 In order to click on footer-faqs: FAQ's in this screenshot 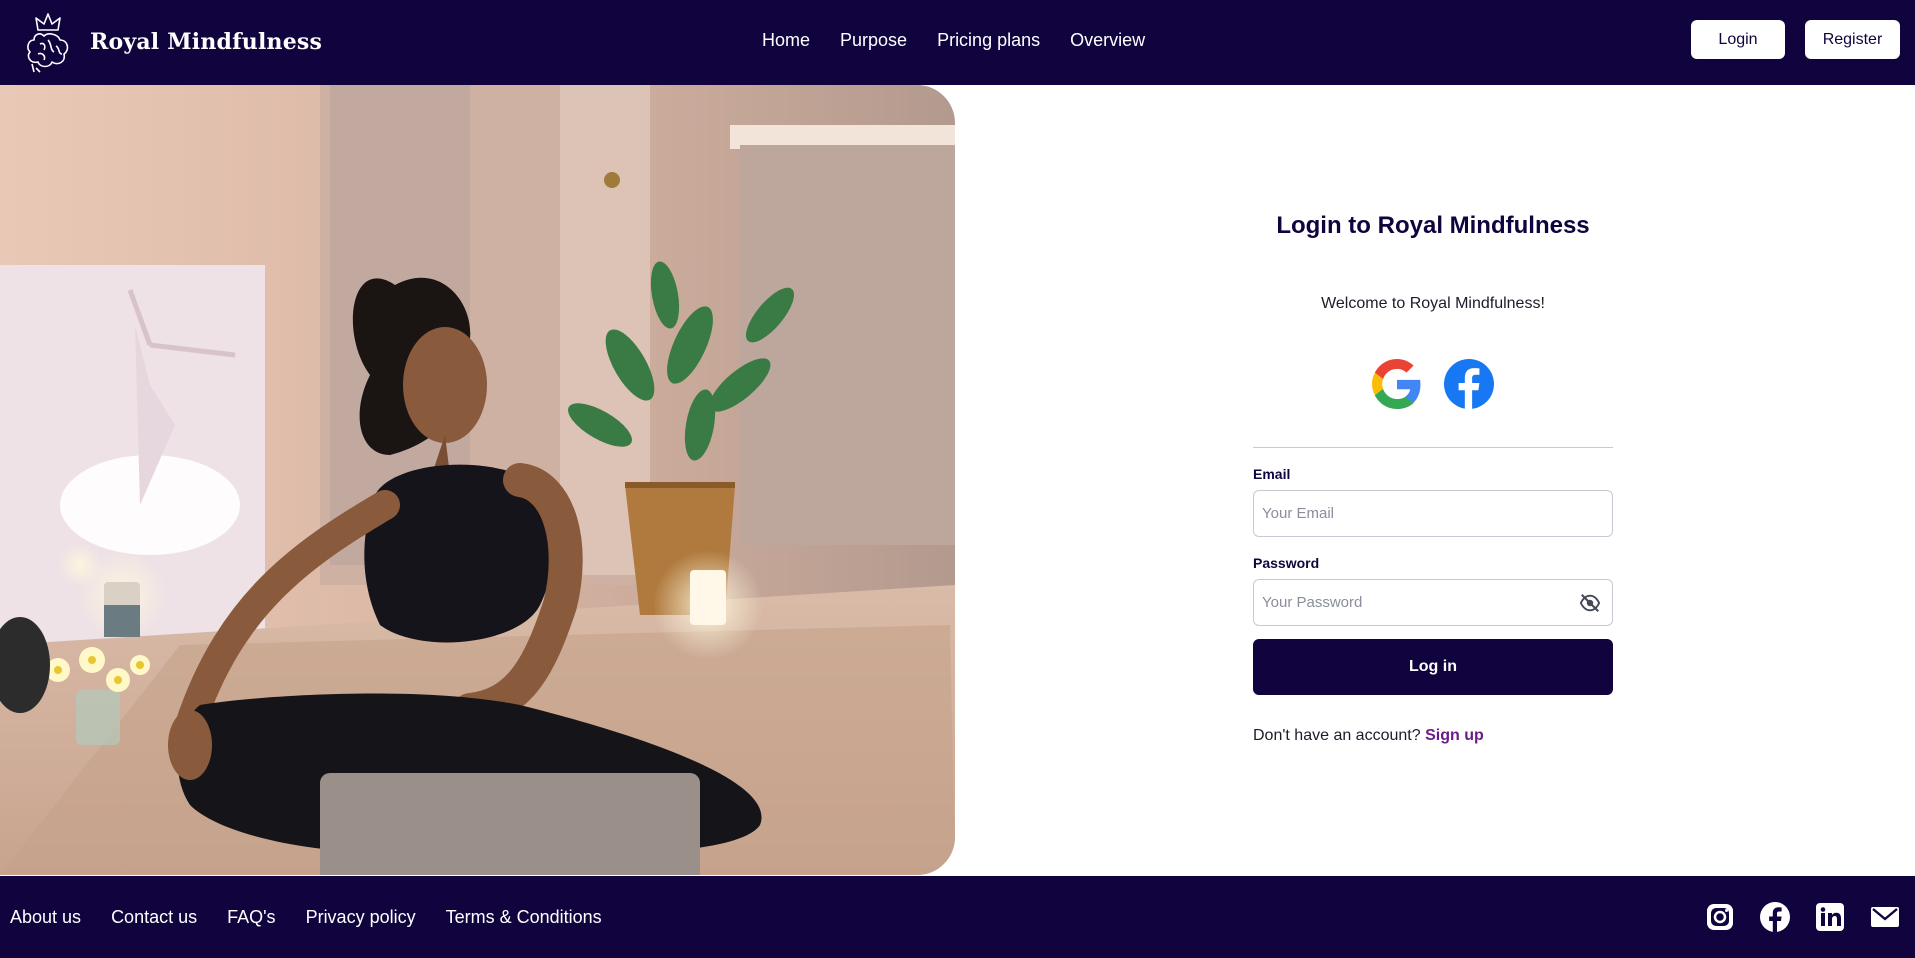, I will do `click(251, 917)`.